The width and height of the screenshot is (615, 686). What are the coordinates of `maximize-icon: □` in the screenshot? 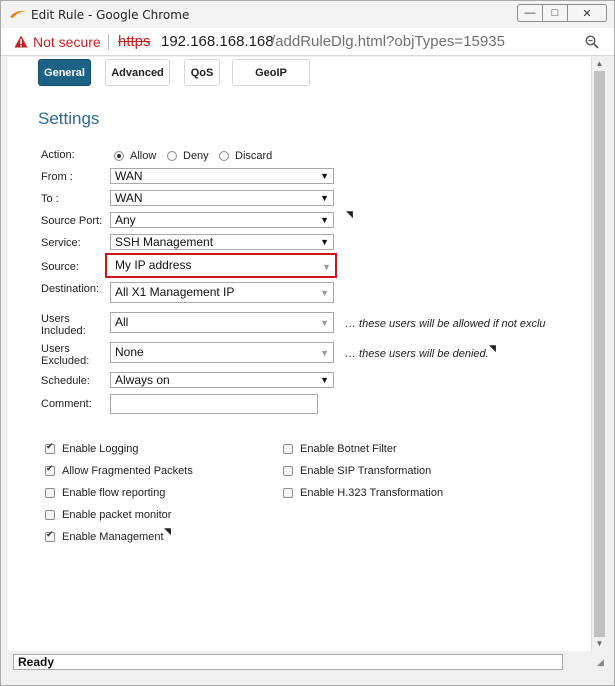 It's located at (555, 13).